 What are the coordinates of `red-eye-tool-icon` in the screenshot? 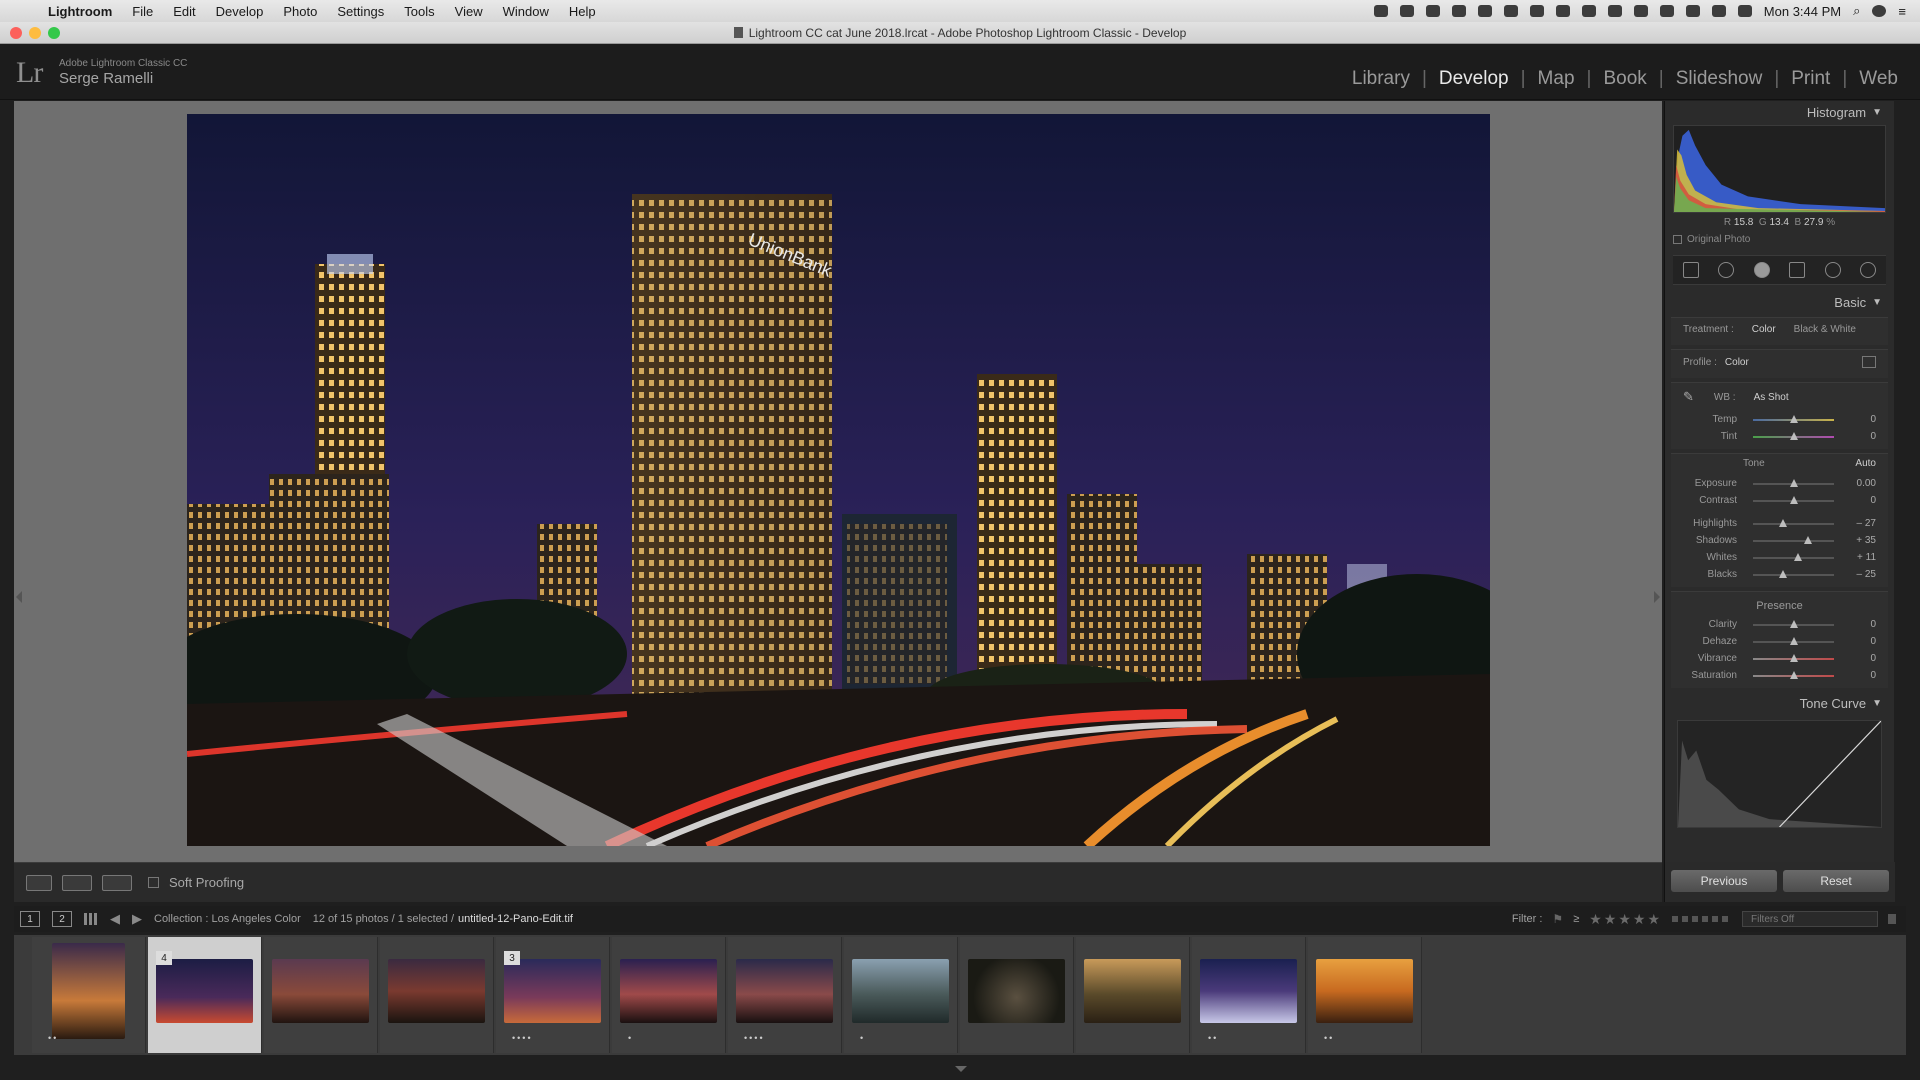 It's located at (1761, 270).